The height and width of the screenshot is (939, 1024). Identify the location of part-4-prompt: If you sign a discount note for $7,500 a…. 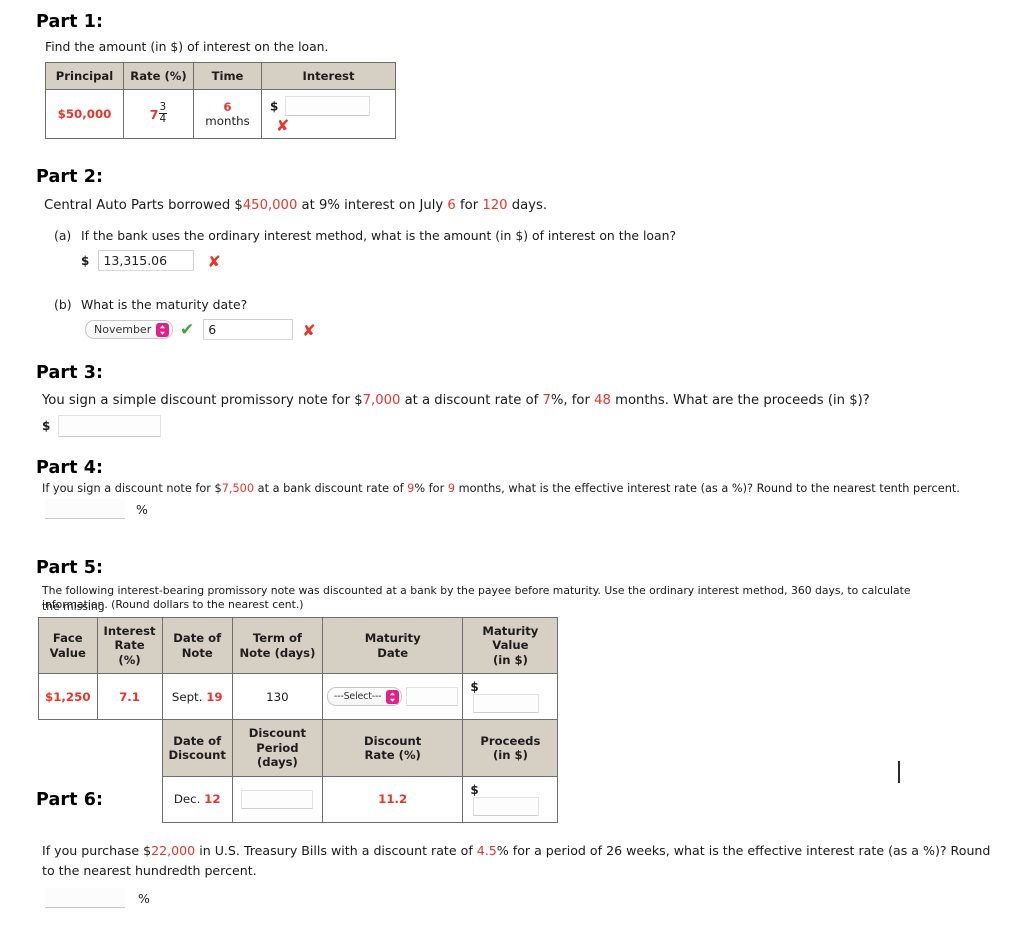
(522, 489).